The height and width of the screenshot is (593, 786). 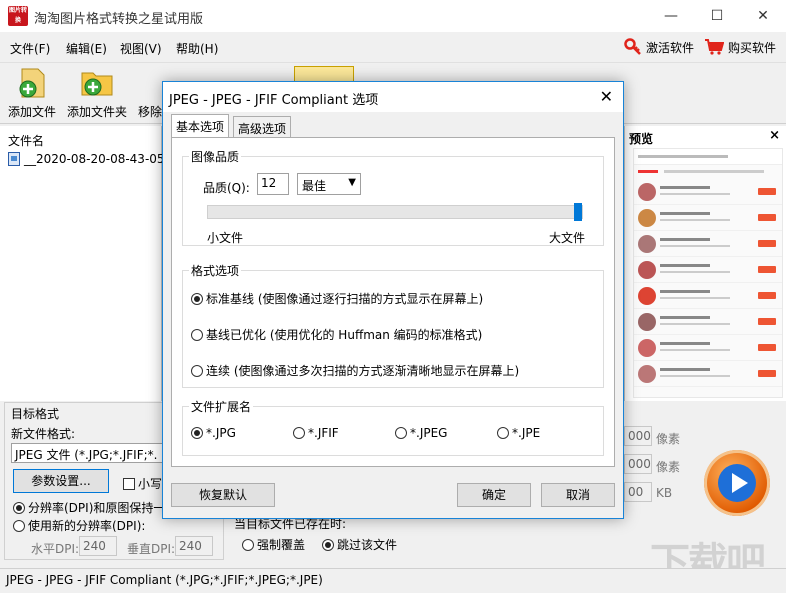 What do you see at coordinates (221, 433) in the screenshot?
I see `ext-jpg-label: *.JPG` at bounding box center [221, 433].